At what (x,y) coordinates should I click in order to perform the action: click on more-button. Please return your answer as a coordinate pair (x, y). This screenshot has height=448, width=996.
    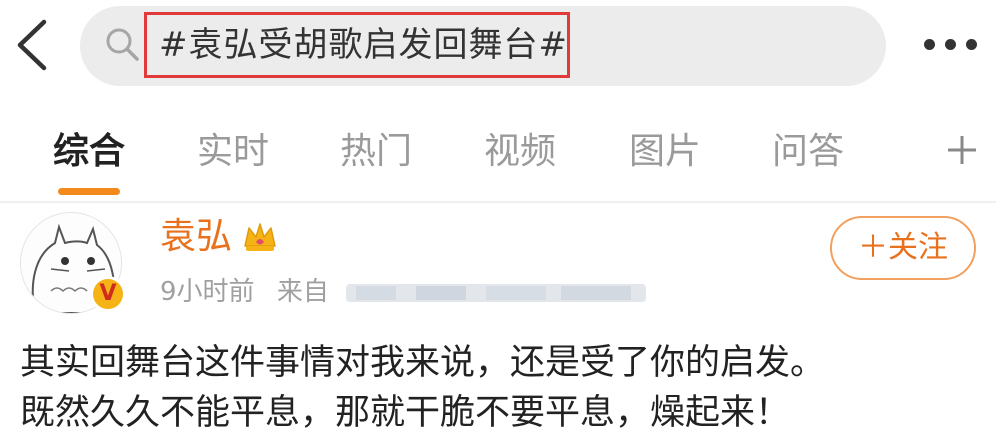
    Looking at the image, I should click on (950, 45).